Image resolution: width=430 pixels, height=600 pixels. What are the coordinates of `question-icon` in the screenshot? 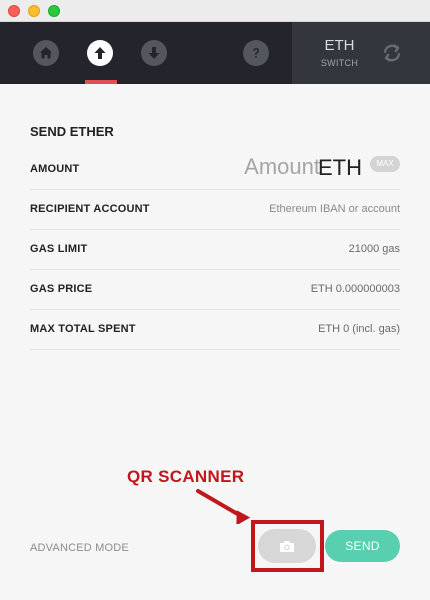 It's located at (256, 53).